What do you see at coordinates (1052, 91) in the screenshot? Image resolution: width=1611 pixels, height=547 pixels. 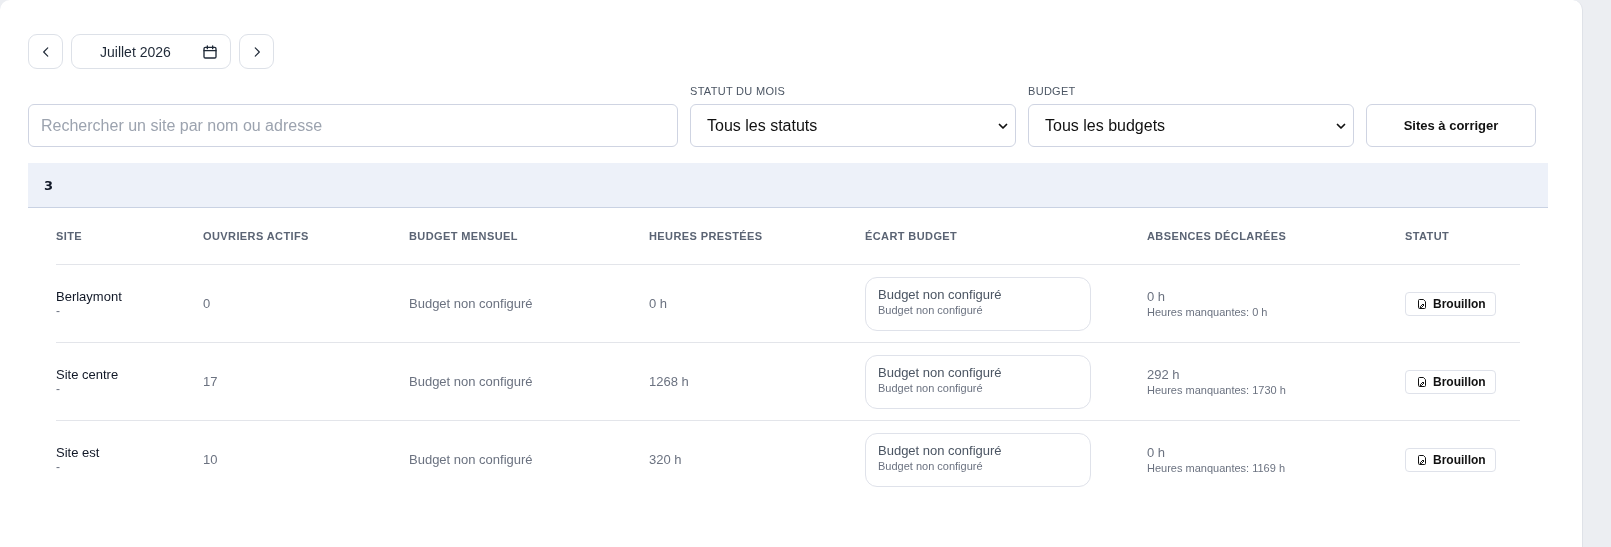 I see `filter-label: BUDGET` at bounding box center [1052, 91].